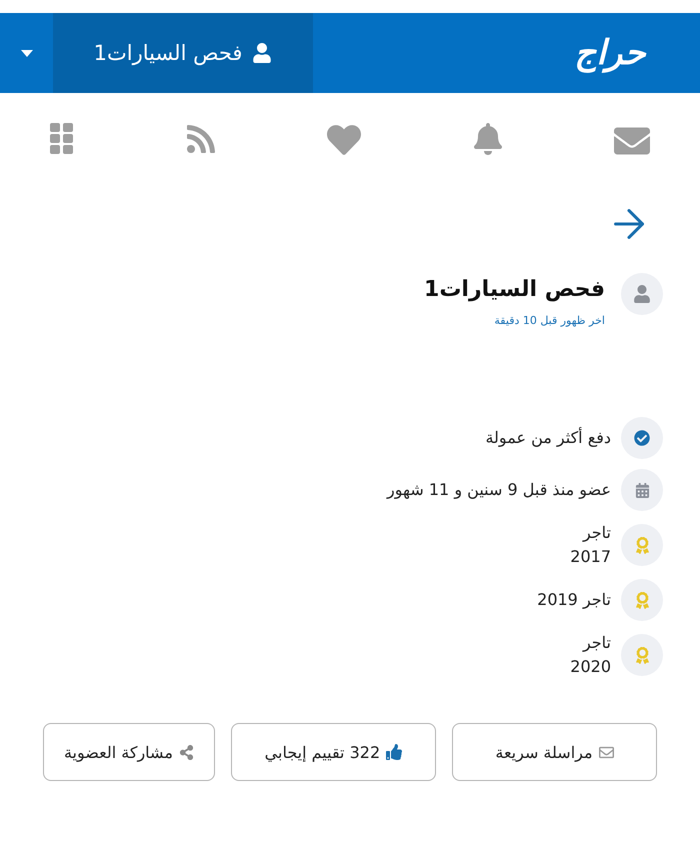  Describe the element at coordinates (642, 438) in the screenshot. I see `check-icon` at that location.